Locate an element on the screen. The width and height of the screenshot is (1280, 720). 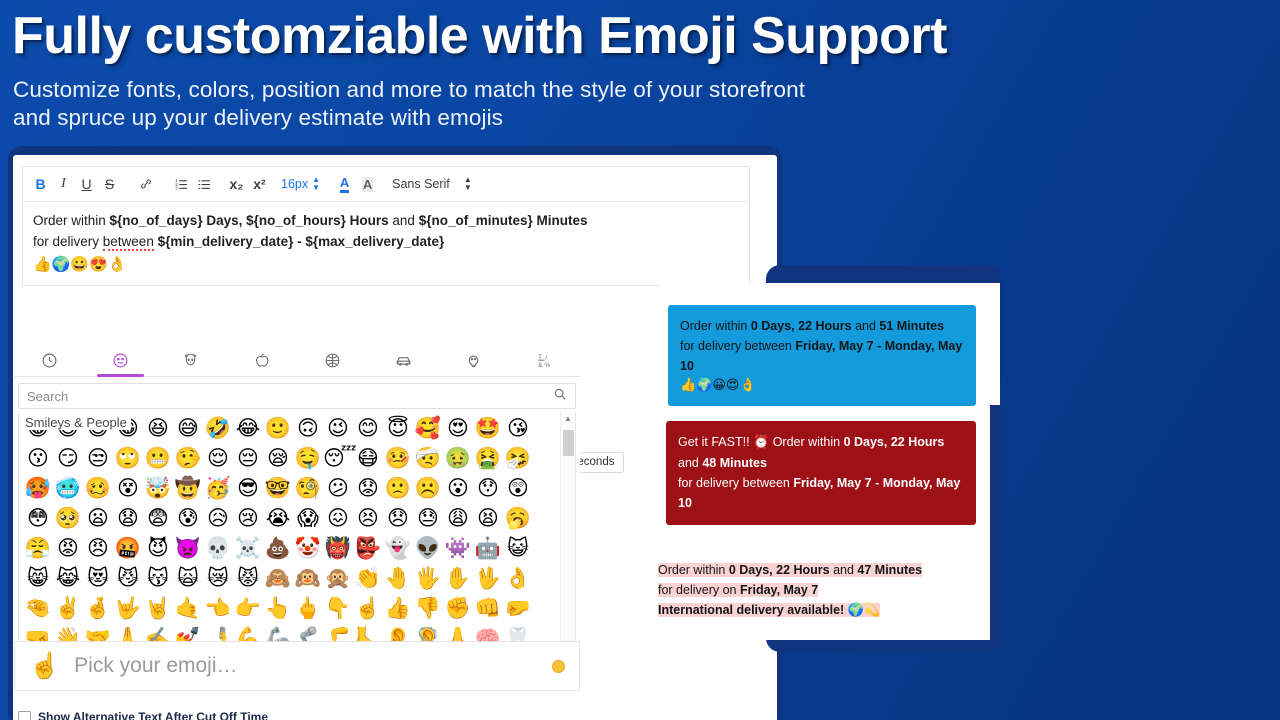
emoji-cell: 😭 is located at coordinates (278, 518).